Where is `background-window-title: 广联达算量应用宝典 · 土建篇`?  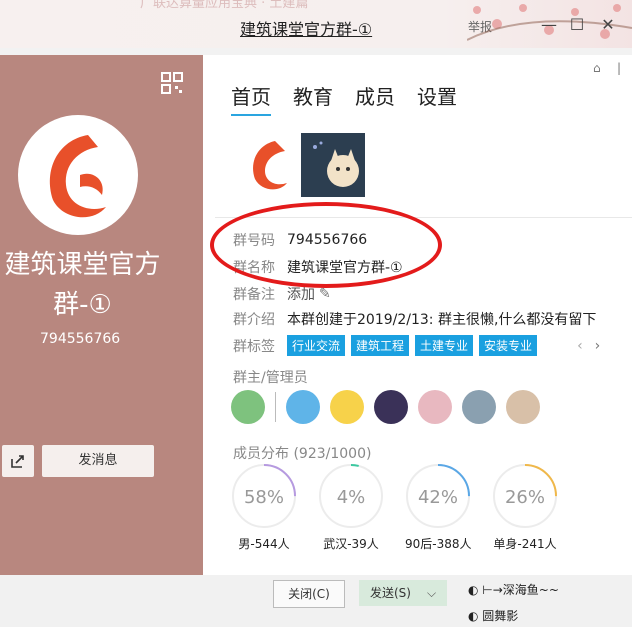 background-window-title: 广联达算量应用宝典 · 土建篇 is located at coordinates (224, 5).